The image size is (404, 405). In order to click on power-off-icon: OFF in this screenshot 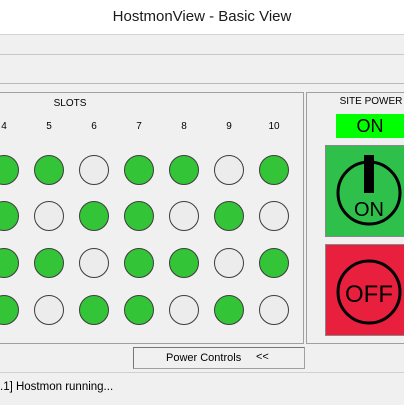, I will do `click(369, 292)`.